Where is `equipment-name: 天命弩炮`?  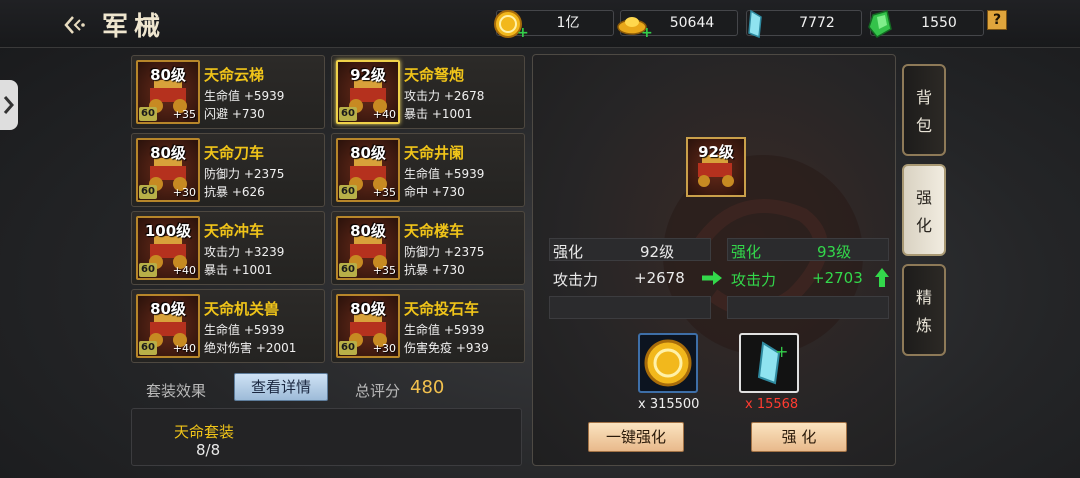
equipment-name: 天命弩炮 is located at coordinates (434, 75).